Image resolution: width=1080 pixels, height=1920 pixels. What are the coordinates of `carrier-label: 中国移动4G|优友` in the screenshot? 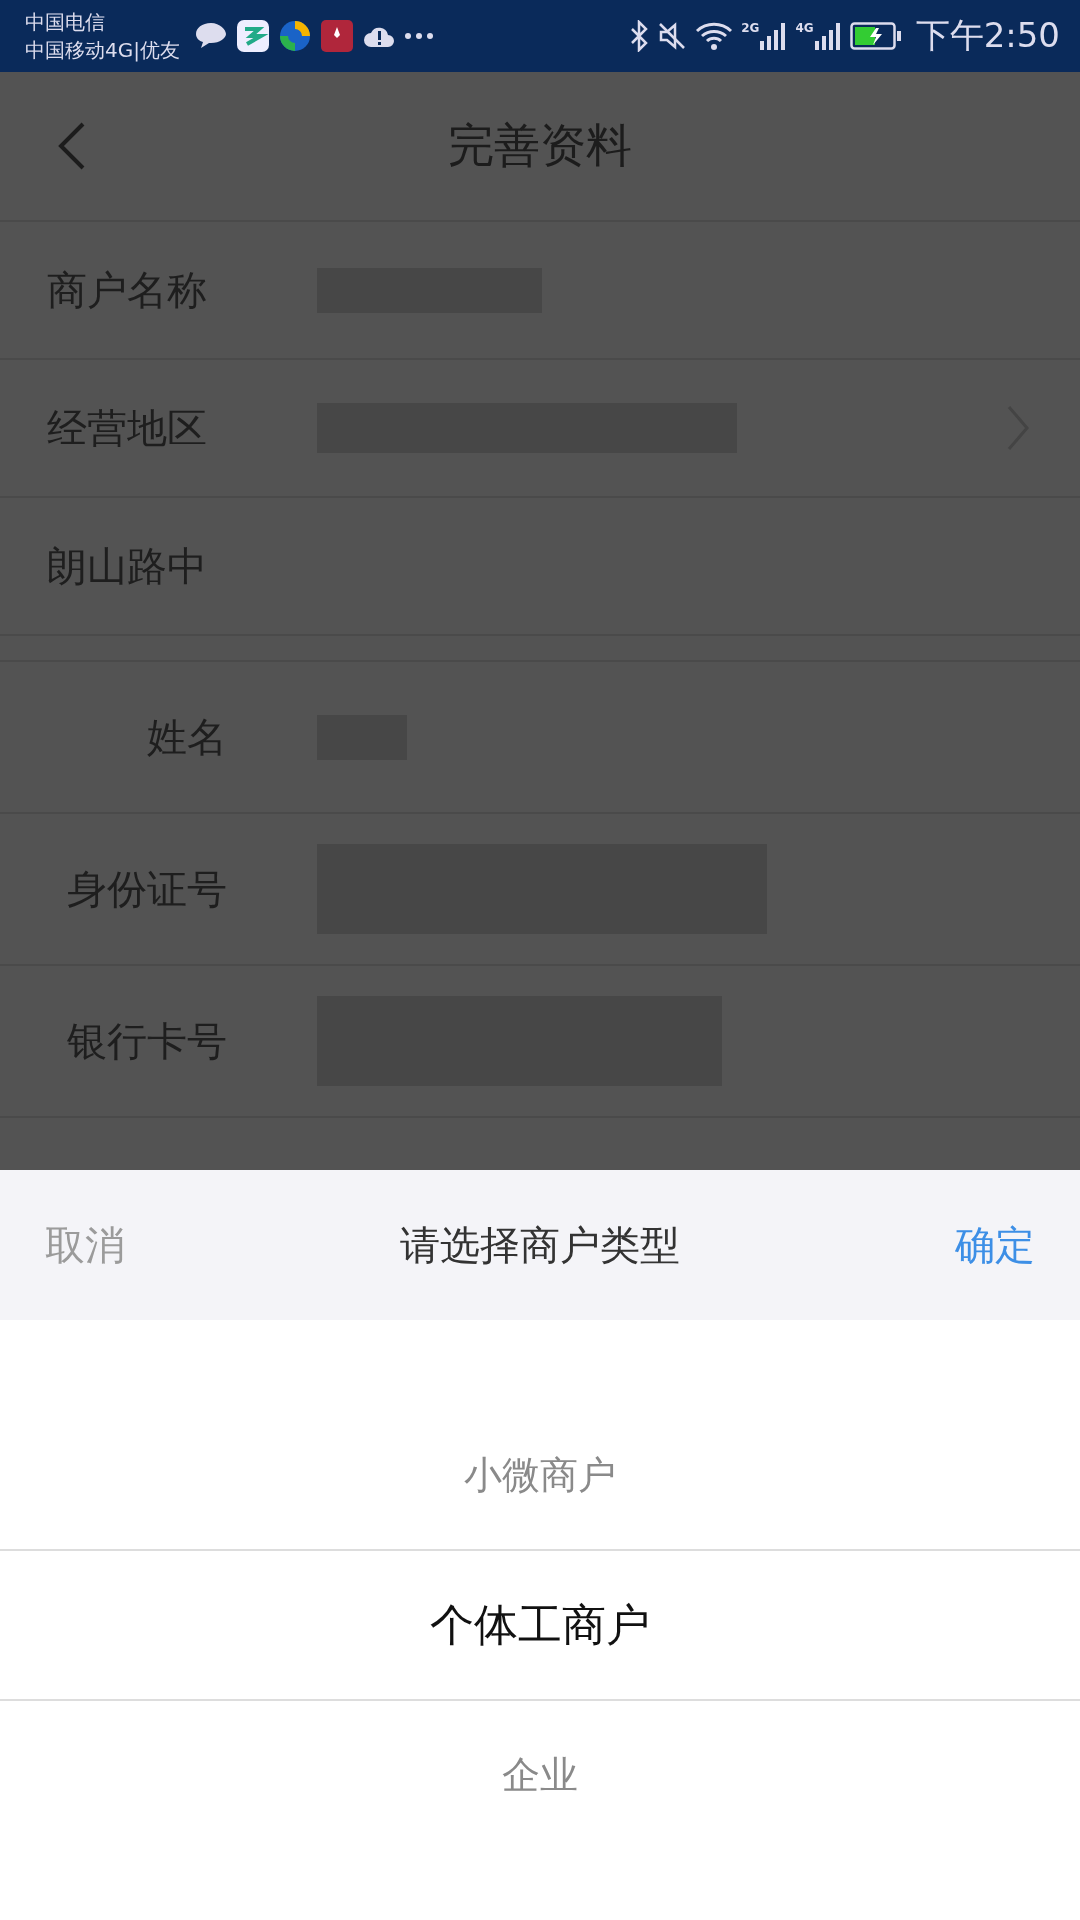 It's located at (102, 50).